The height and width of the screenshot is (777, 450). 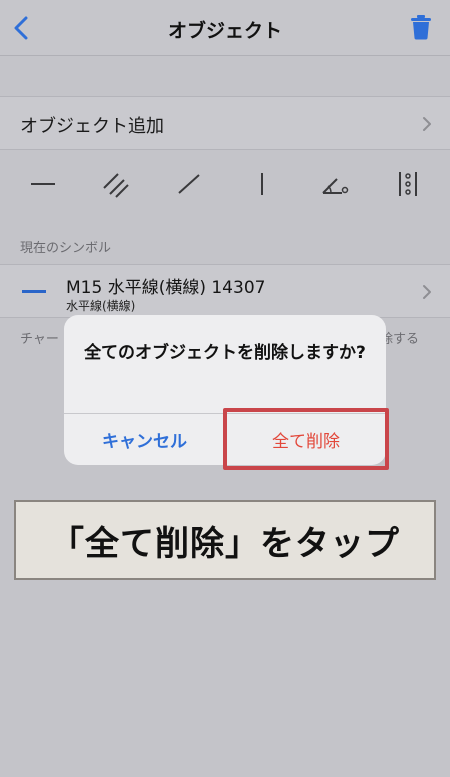 What do you see at coordinates (335, 184) in the screenshot?
I see `angle-icon` at bounding box center [335, 184].